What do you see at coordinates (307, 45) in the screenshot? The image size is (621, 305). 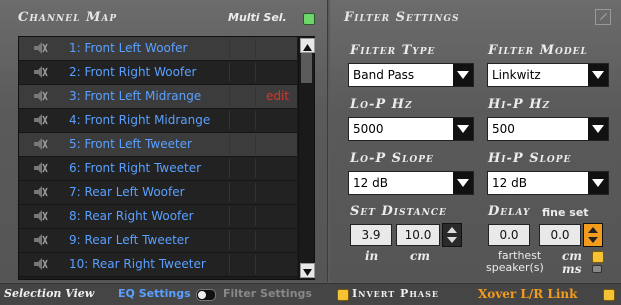 I see `scroll-up-button` at bounding box center [307, 45].